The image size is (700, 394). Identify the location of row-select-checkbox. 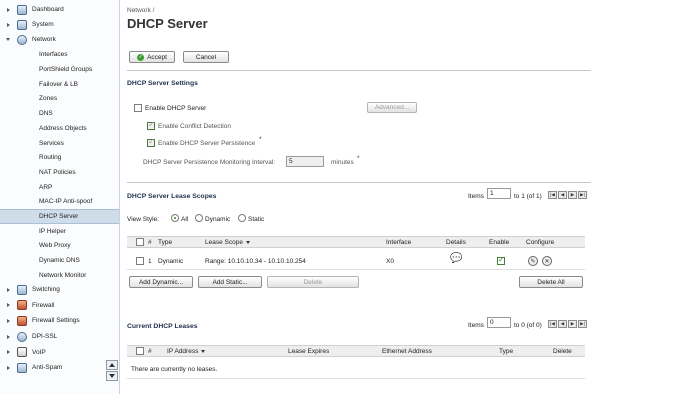
(140, 261).